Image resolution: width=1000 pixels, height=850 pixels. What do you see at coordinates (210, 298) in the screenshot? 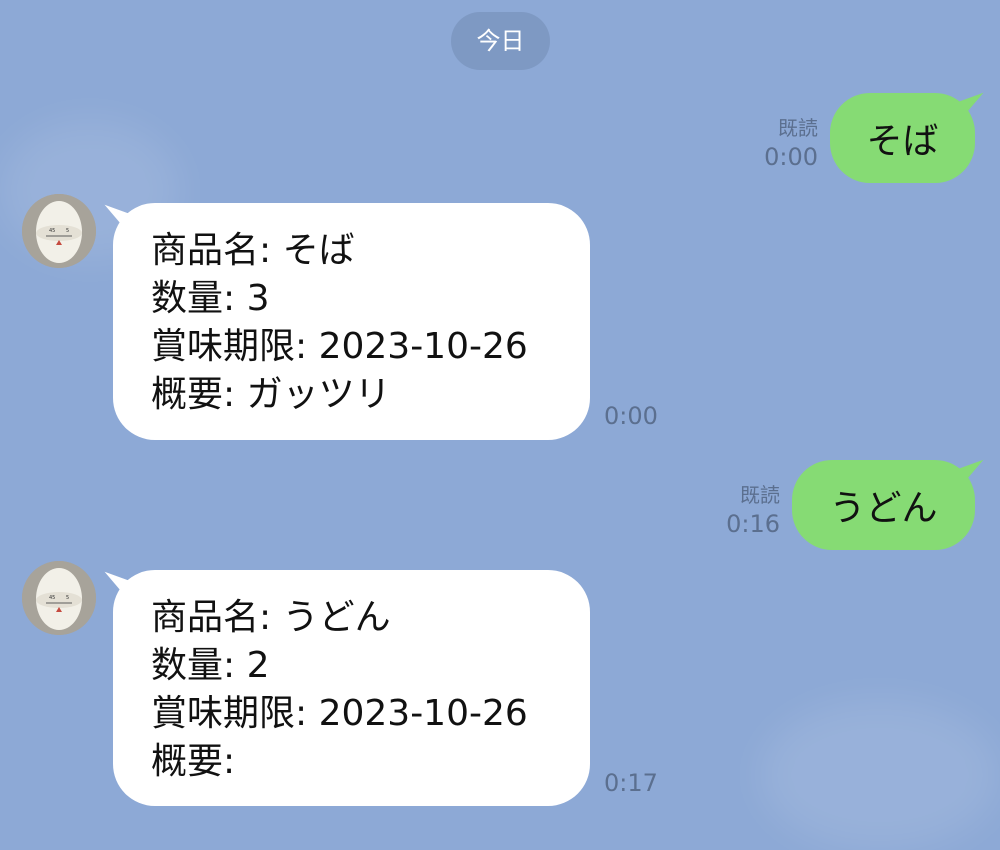
I see `quantity-line: 数量: 3` at bounding box center [210, 298].